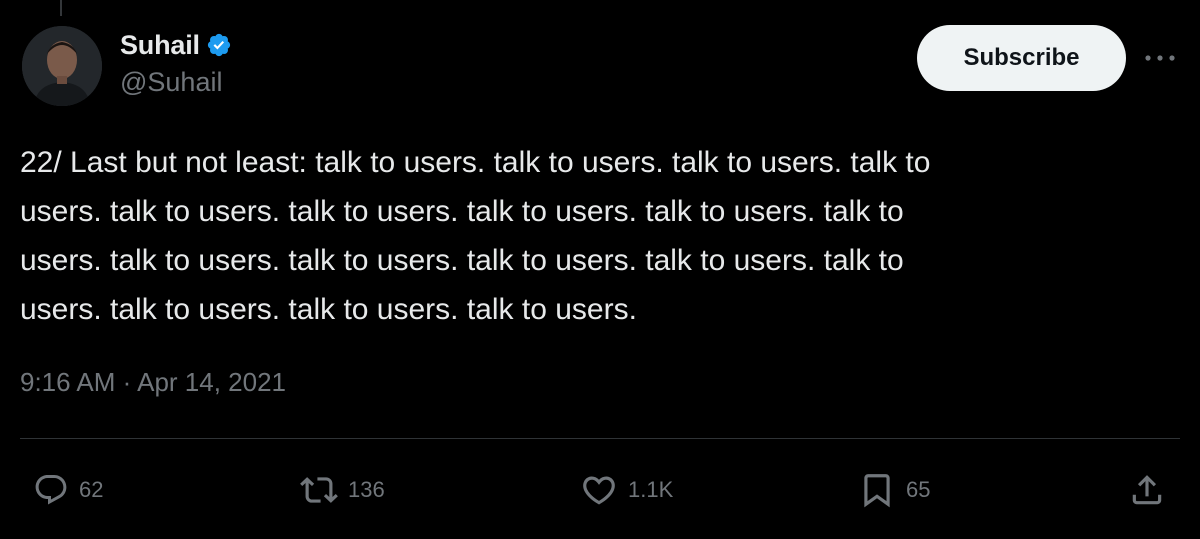 Image resolution: width=1200 pixels, height=539 pixels. I want to click on bookmark-icon, so click(877, 490).